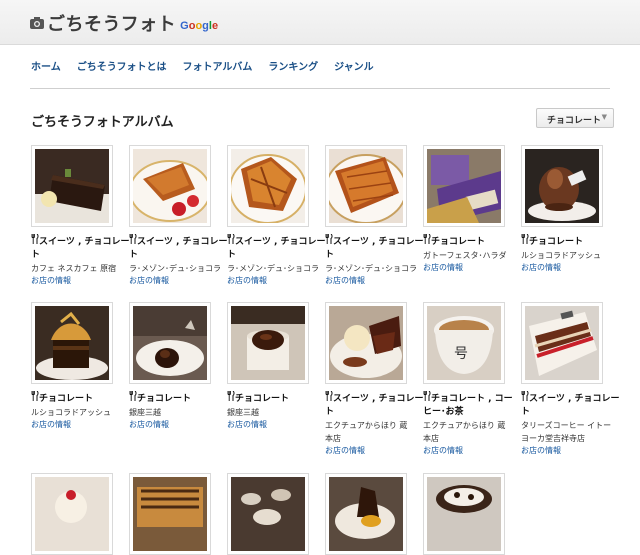  I want to click on category-select-value: チョコレート, so click(574, 121).